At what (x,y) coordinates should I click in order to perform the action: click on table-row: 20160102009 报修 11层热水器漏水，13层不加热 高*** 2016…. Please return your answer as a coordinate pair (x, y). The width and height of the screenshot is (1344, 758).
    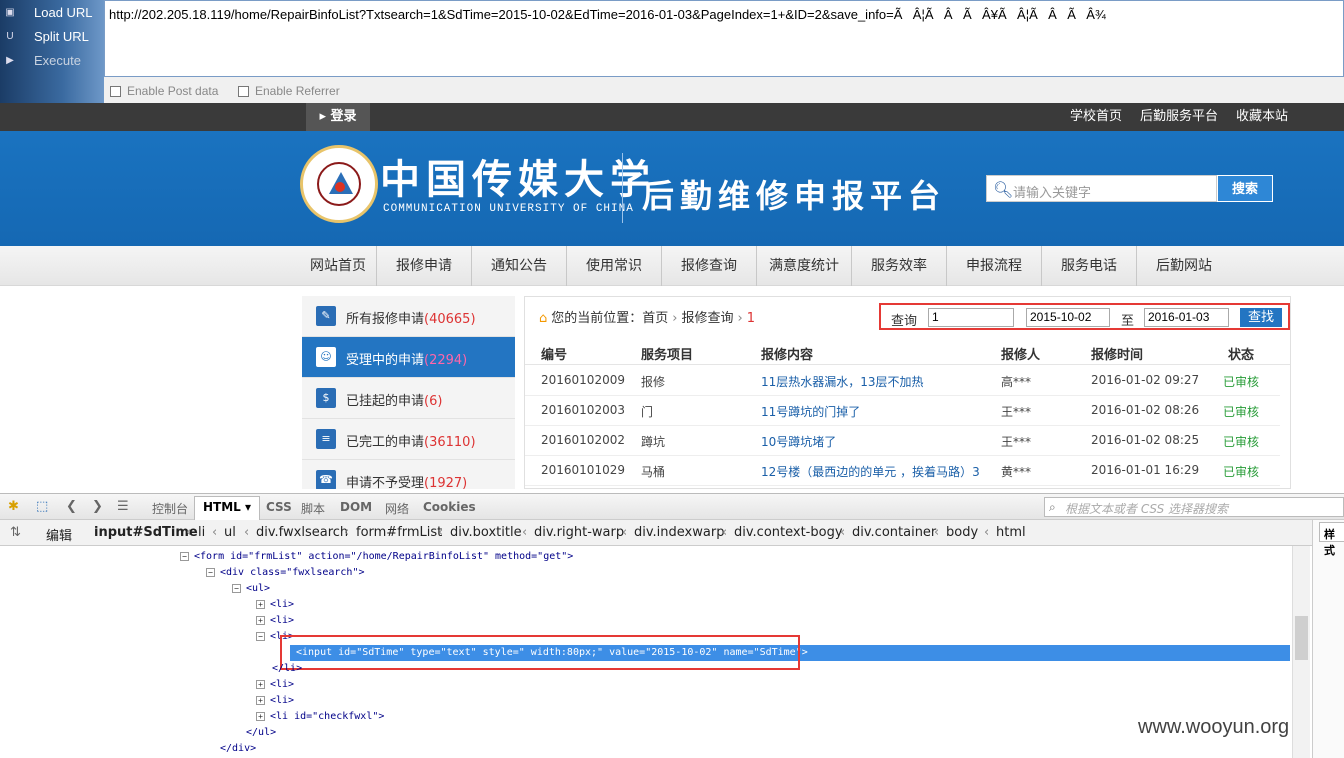
    Looking at the image, I should click on (902, 381).